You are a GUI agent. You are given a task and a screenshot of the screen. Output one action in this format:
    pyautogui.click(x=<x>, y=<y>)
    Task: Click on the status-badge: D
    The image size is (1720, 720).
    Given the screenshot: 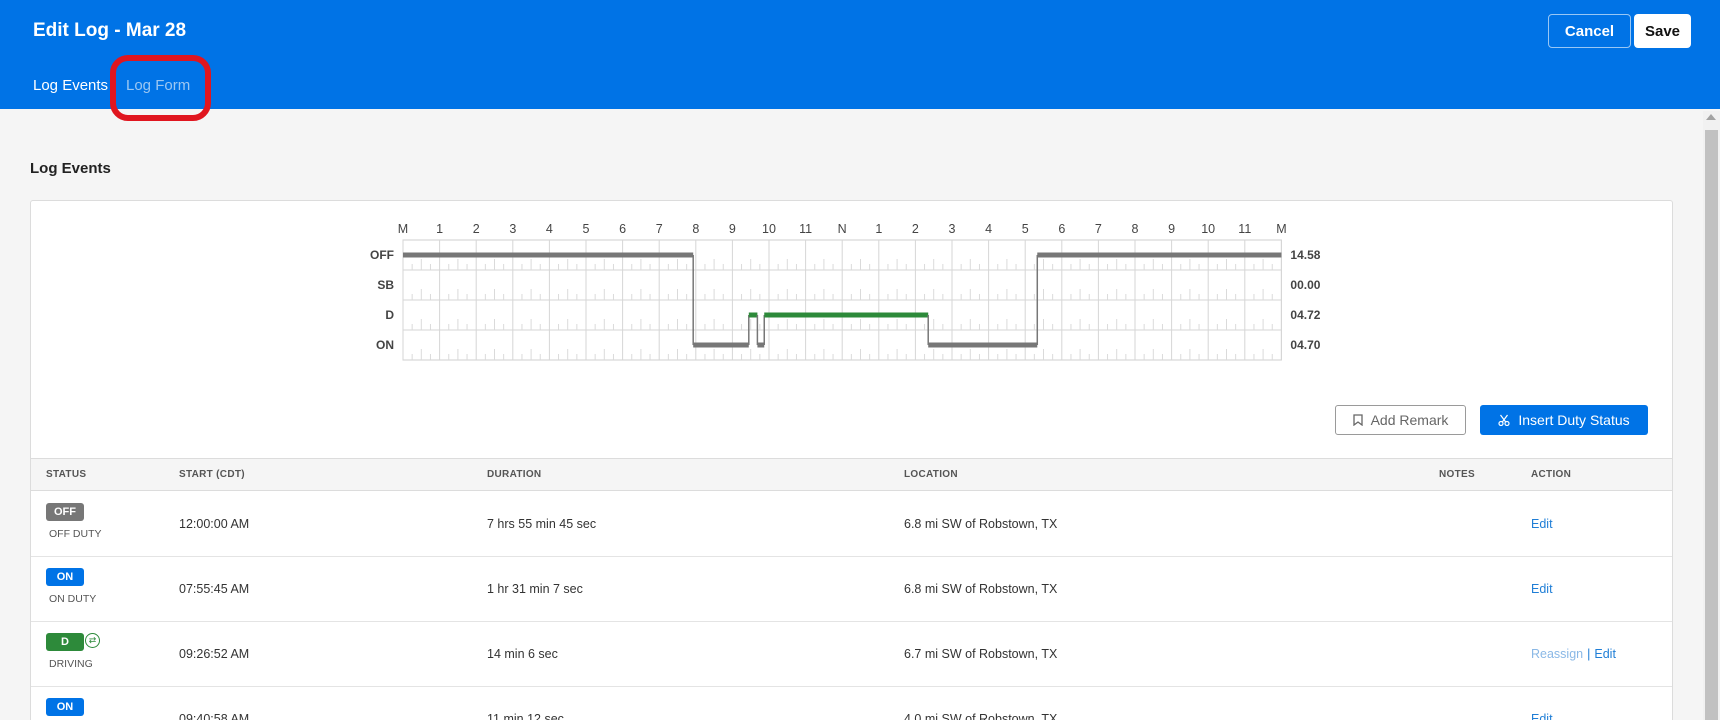 What is the action you would take?
    pyautogui.click(x=65, y=642)
    